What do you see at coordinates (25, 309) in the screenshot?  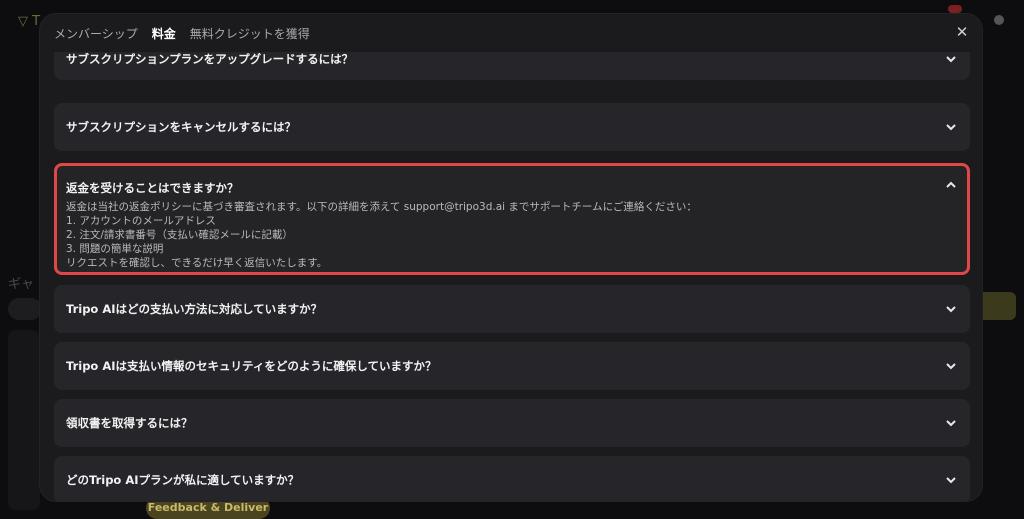 I see `filter-chip` at bounding box center [25, 309].